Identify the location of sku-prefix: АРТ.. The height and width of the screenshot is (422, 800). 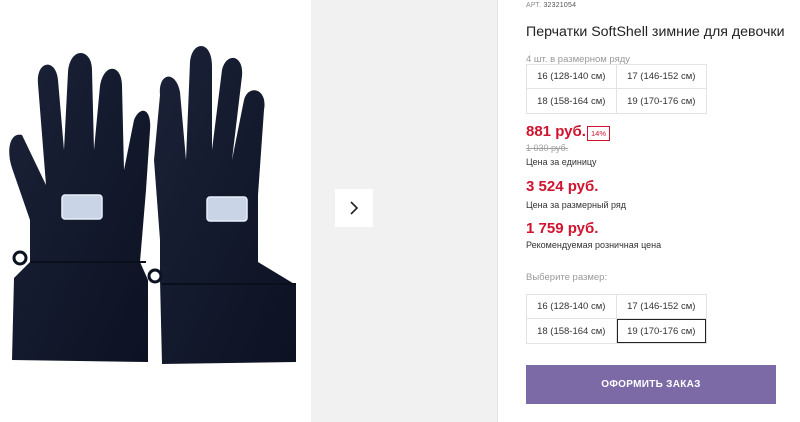
(534, 5).